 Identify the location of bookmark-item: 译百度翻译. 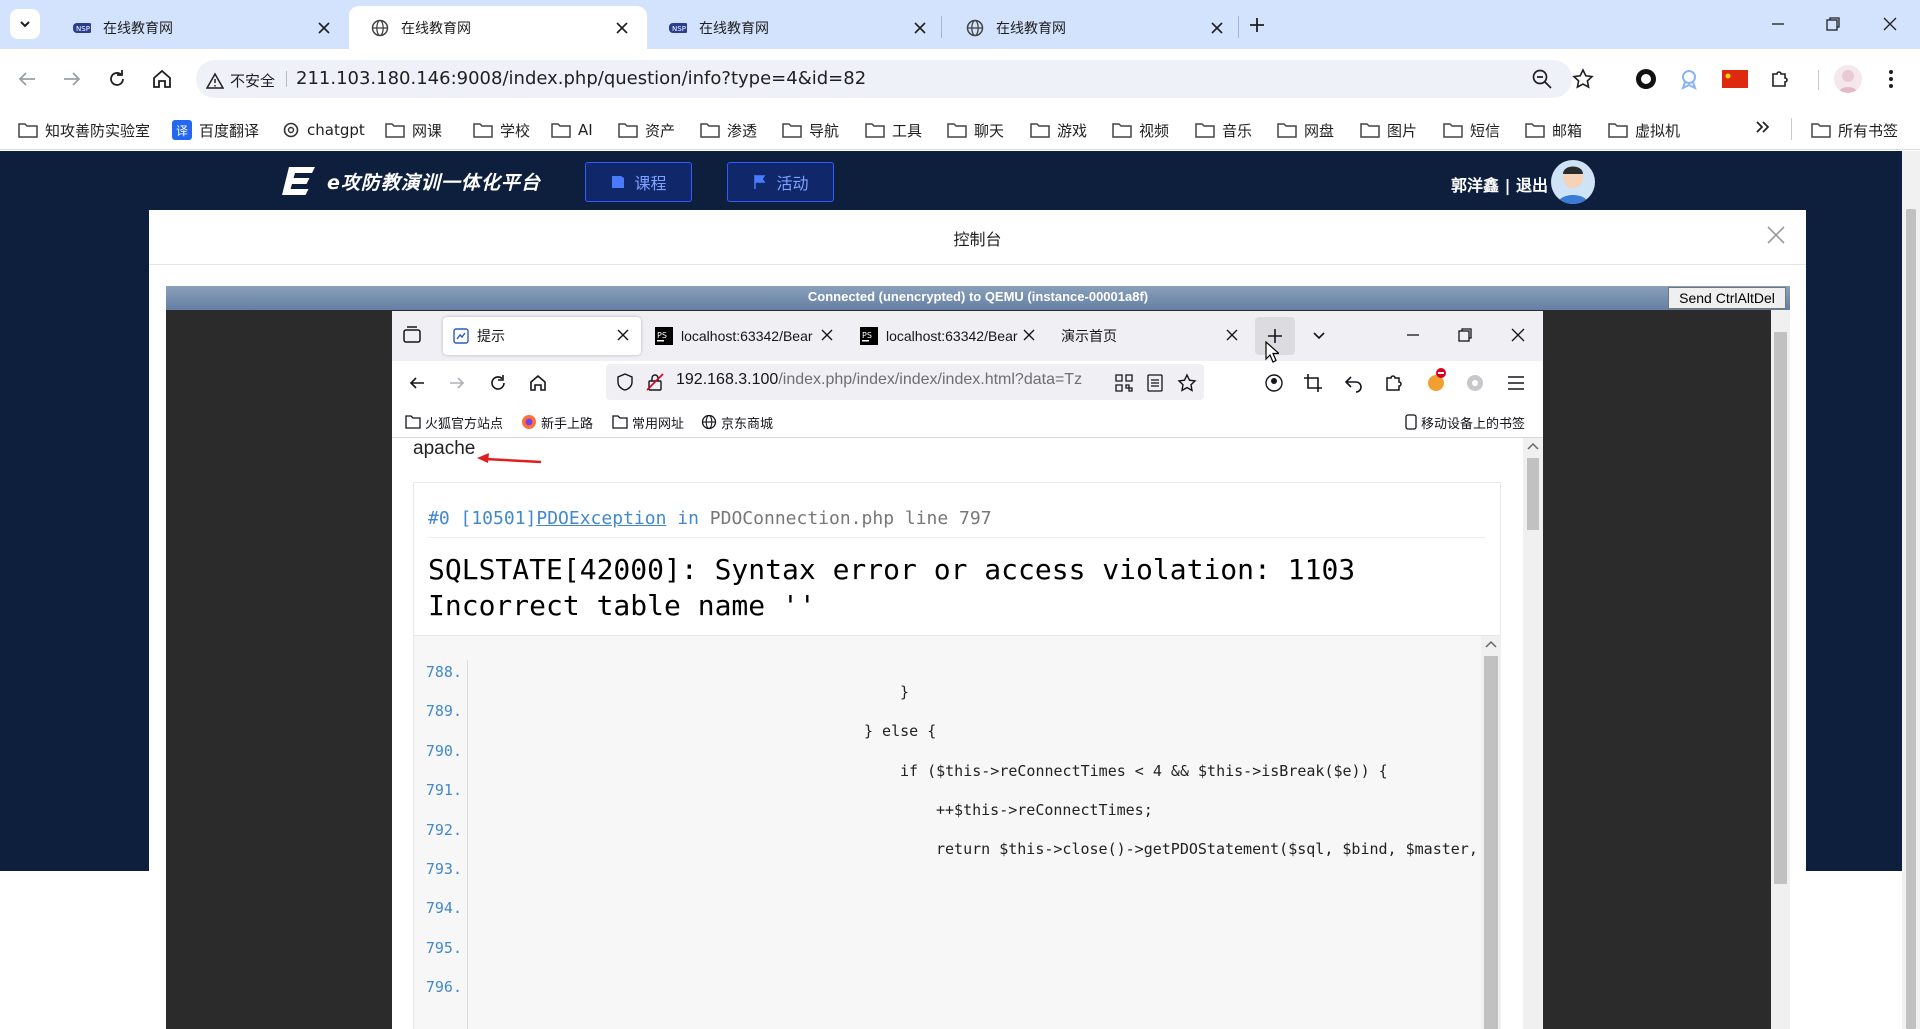
(215, 130).